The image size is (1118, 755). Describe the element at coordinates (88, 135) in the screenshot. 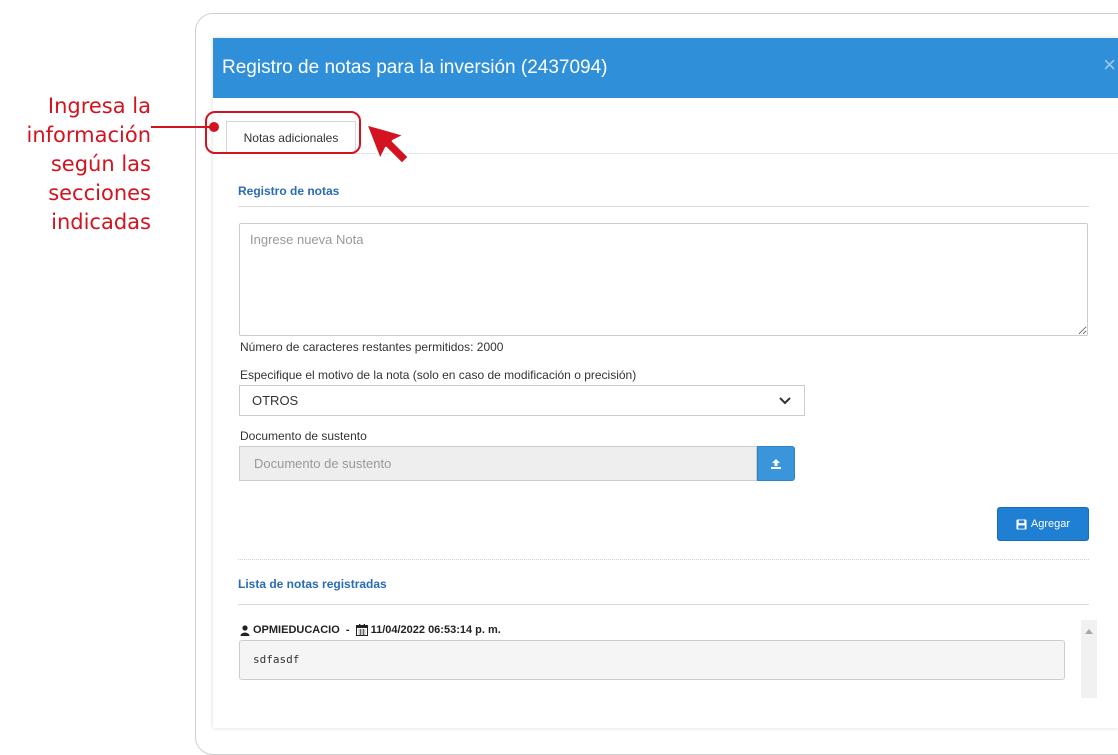

I see `annotation-line-2: información` at that location.